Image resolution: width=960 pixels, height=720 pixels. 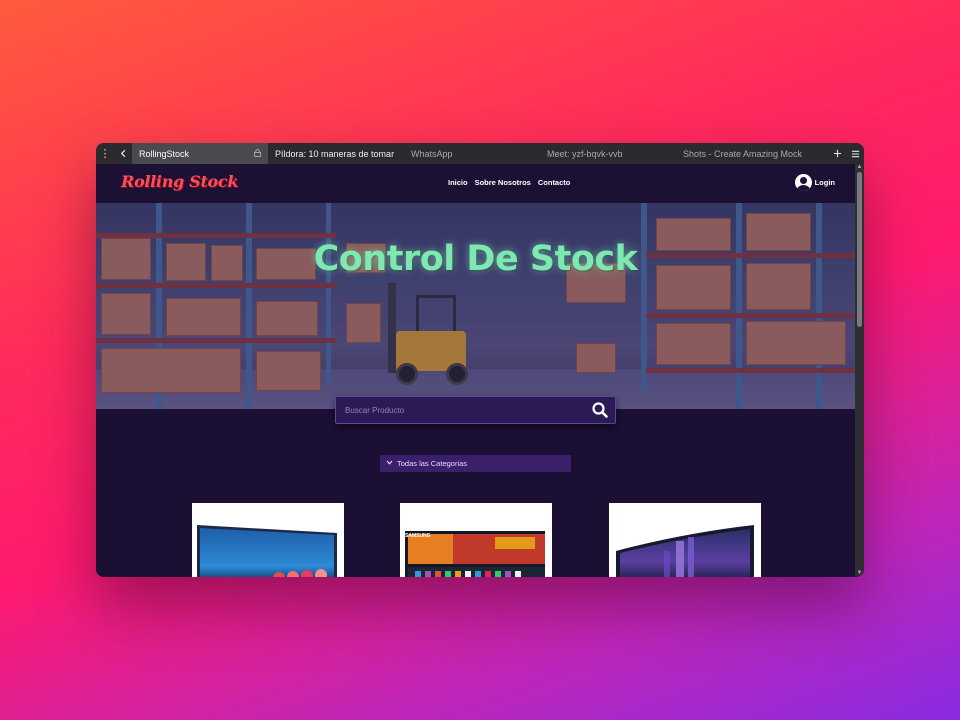 I want to click on tab-label: Shots - Create Amazing Mock, so click(x=743, y=153).